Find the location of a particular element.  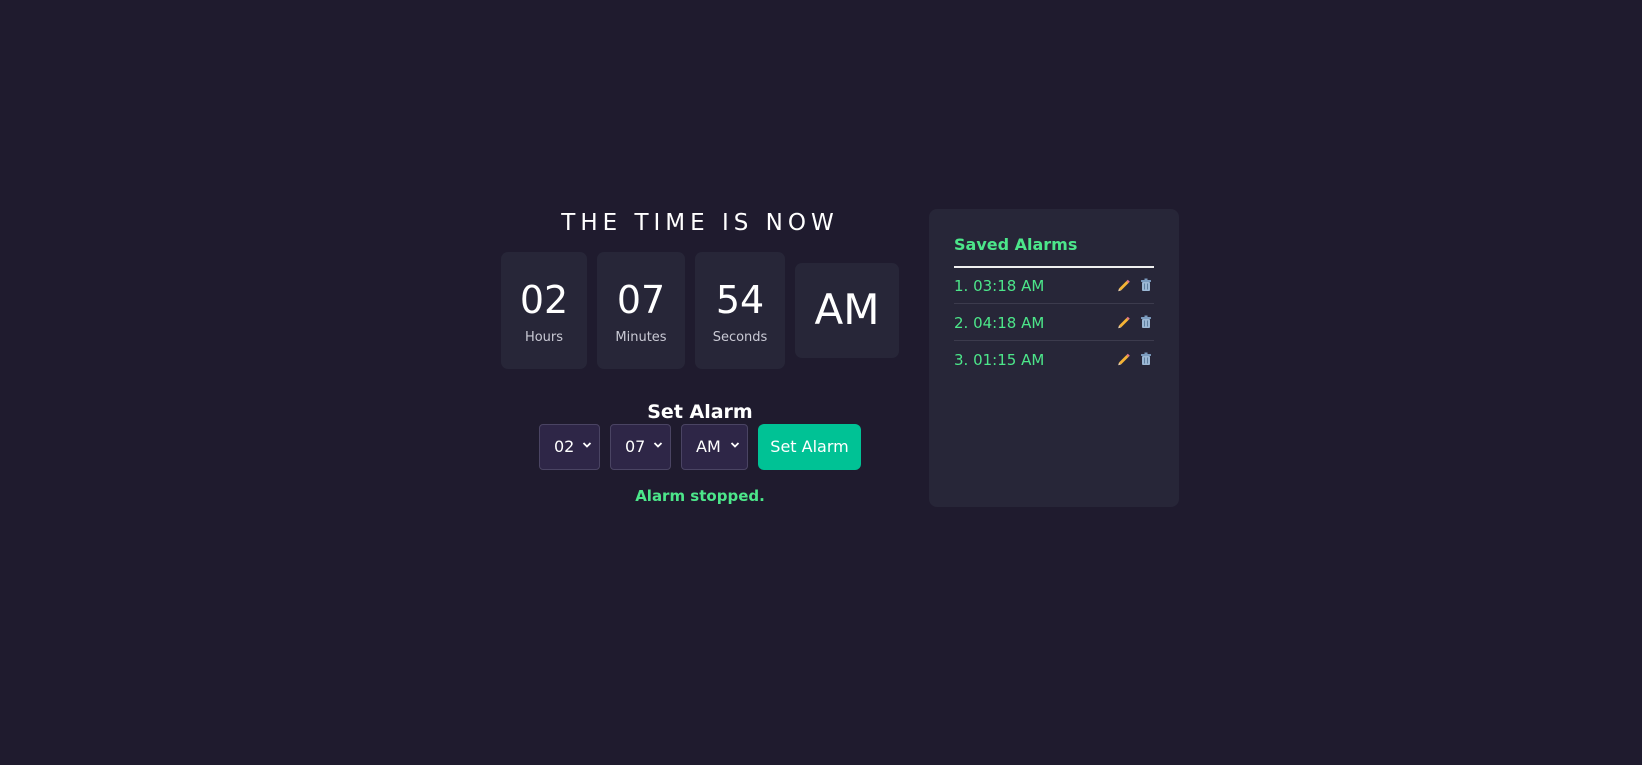

hours-tile: 02 Hours is located at coordinates (544, 310).